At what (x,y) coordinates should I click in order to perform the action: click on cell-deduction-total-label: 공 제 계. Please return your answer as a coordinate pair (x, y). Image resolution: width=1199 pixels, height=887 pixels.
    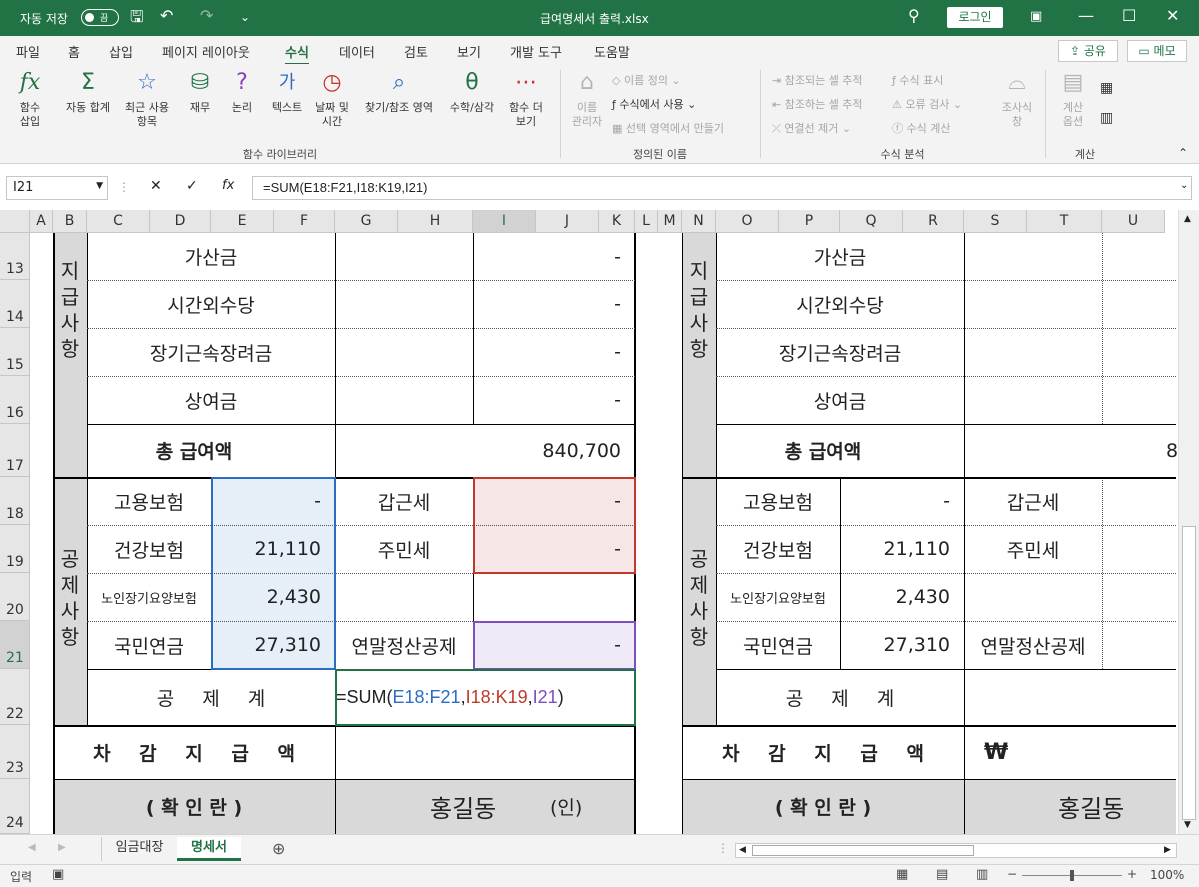
    Looking at the image, I should click on (211, 697).